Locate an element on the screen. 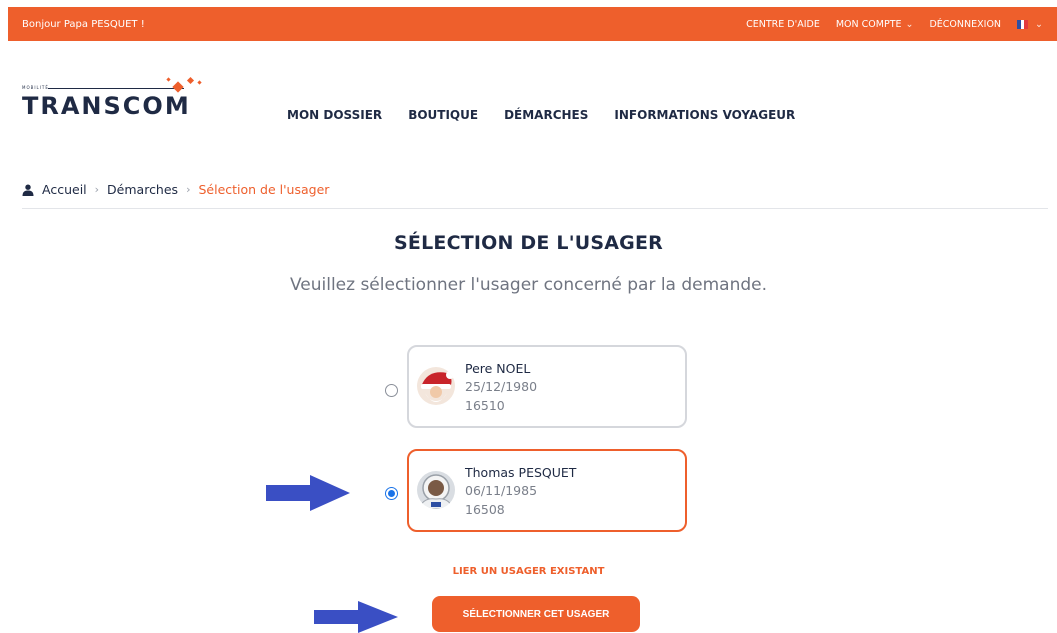  logo-wordmark: TRANSCOM is located at coordinates (106, 106).